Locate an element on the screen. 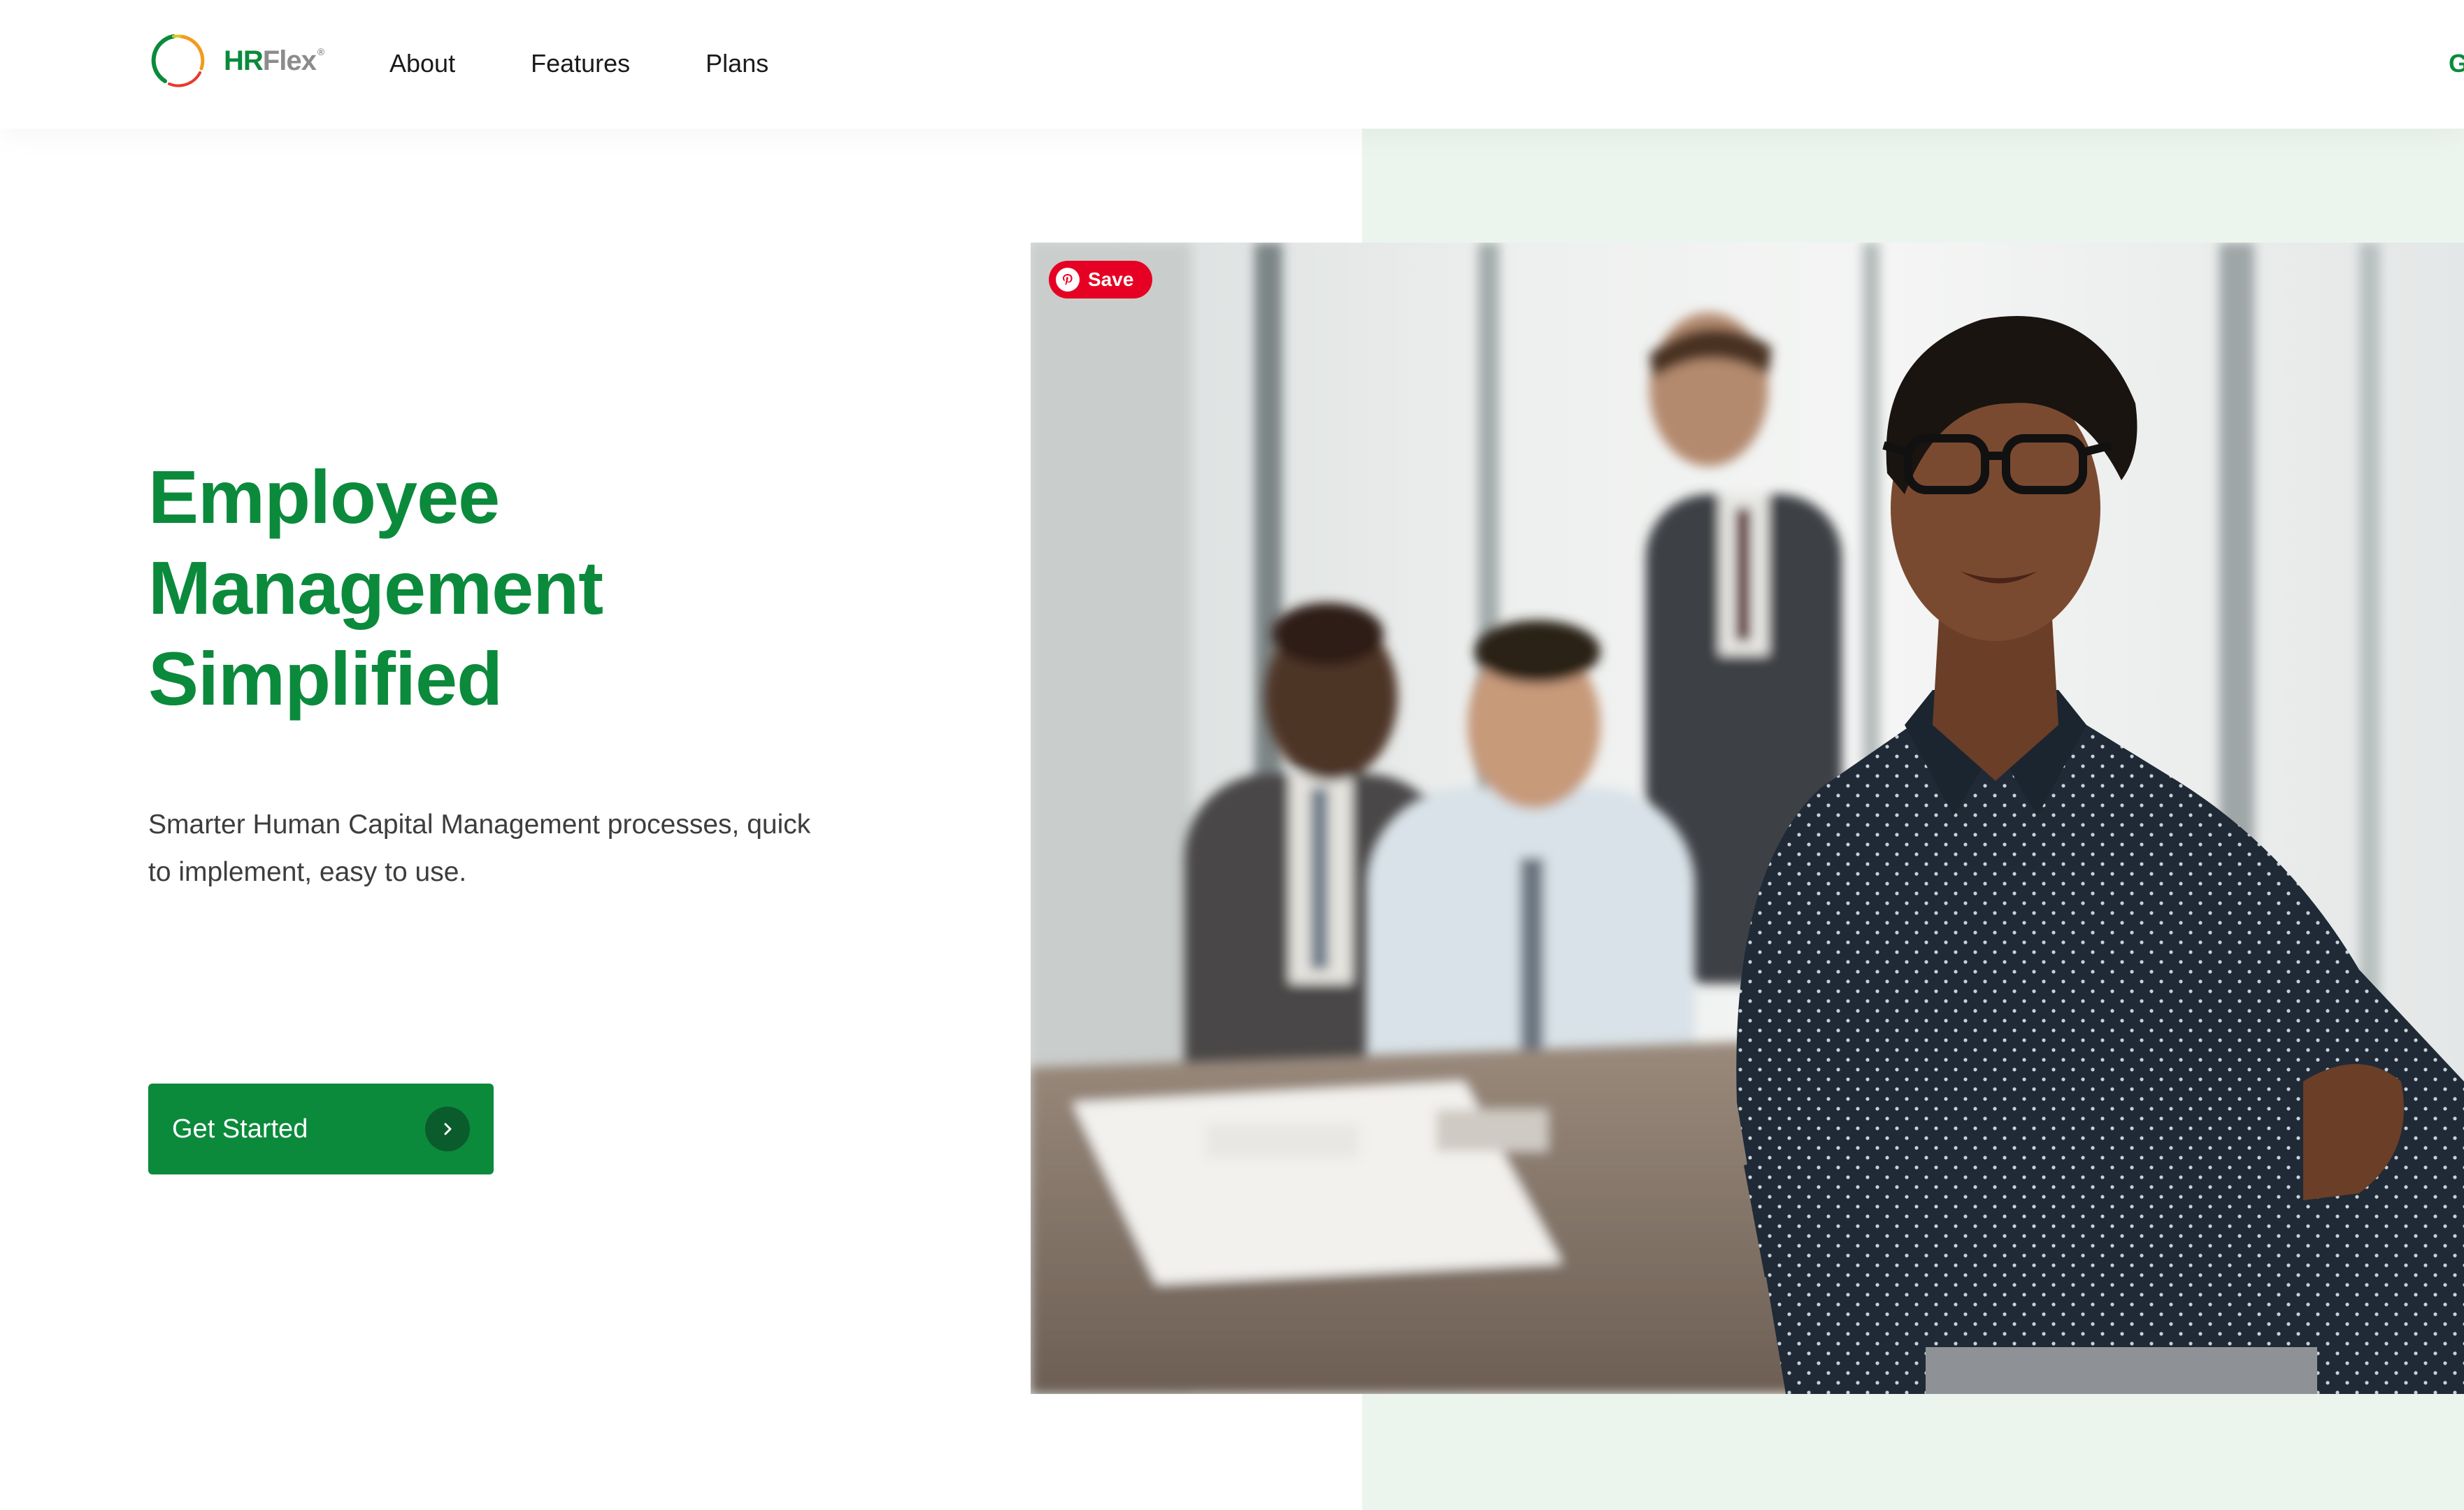  get-started-label: Get Started is located at coordinates (240, 1129).